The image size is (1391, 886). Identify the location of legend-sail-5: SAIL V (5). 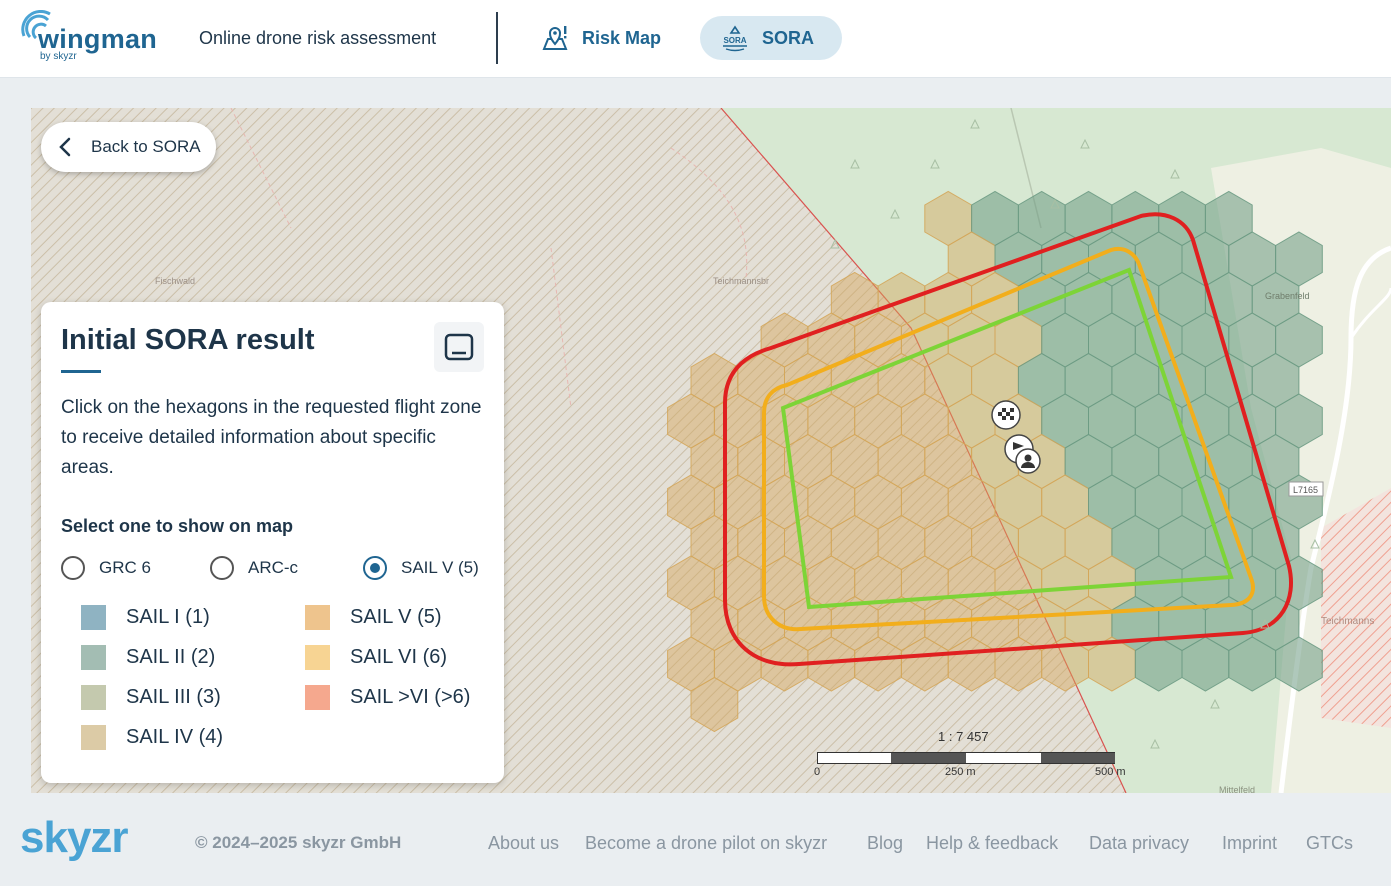
(373, 617).